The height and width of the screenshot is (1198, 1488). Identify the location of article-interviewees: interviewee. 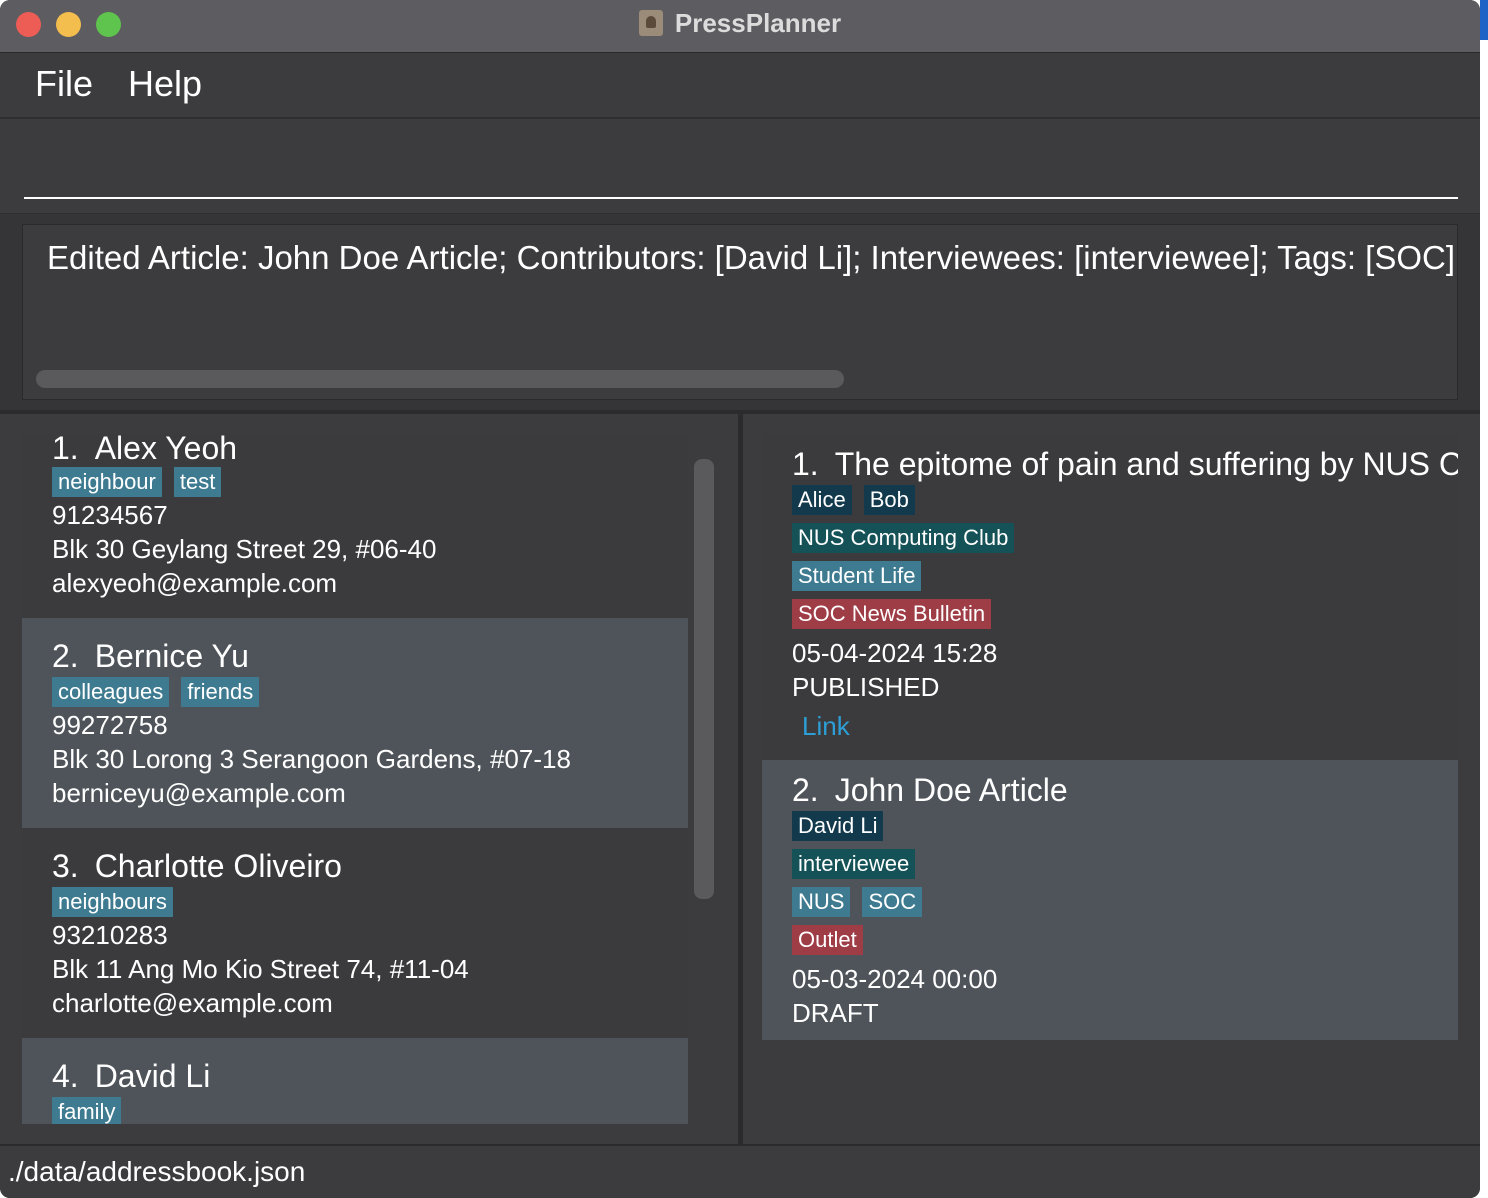
(859, 864).